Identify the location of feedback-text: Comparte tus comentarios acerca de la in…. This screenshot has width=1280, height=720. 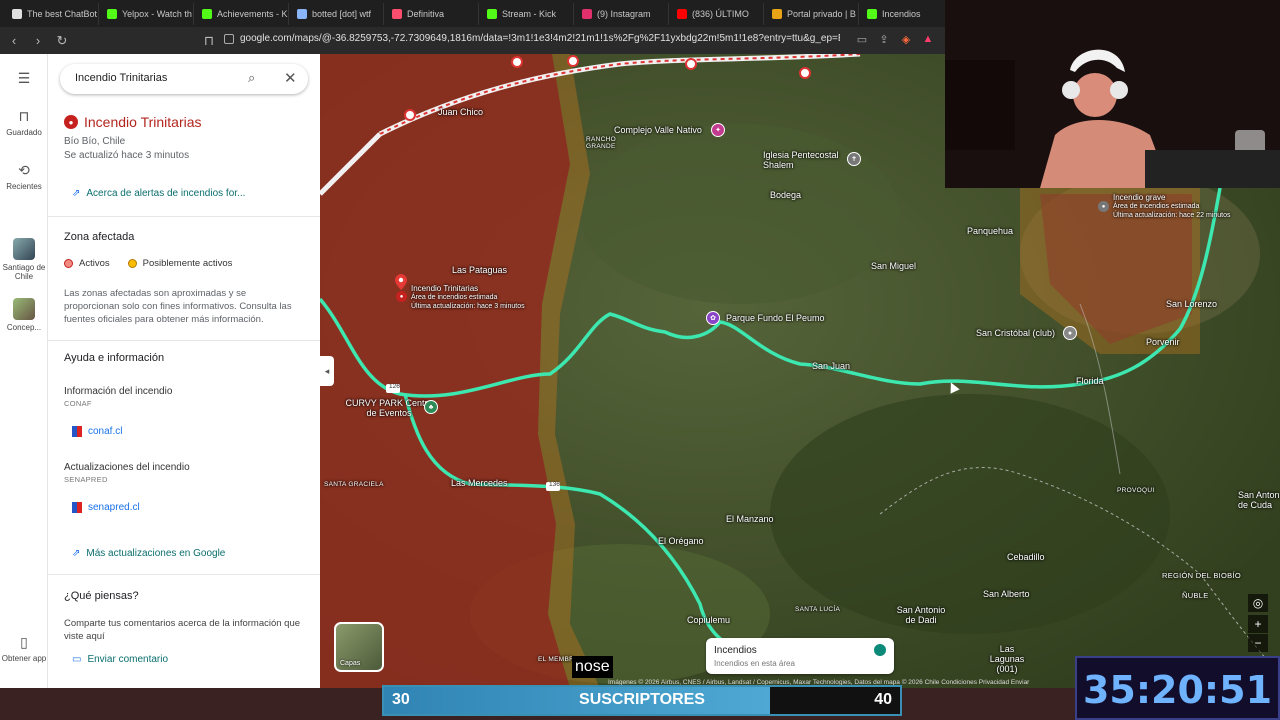
(182, 630).